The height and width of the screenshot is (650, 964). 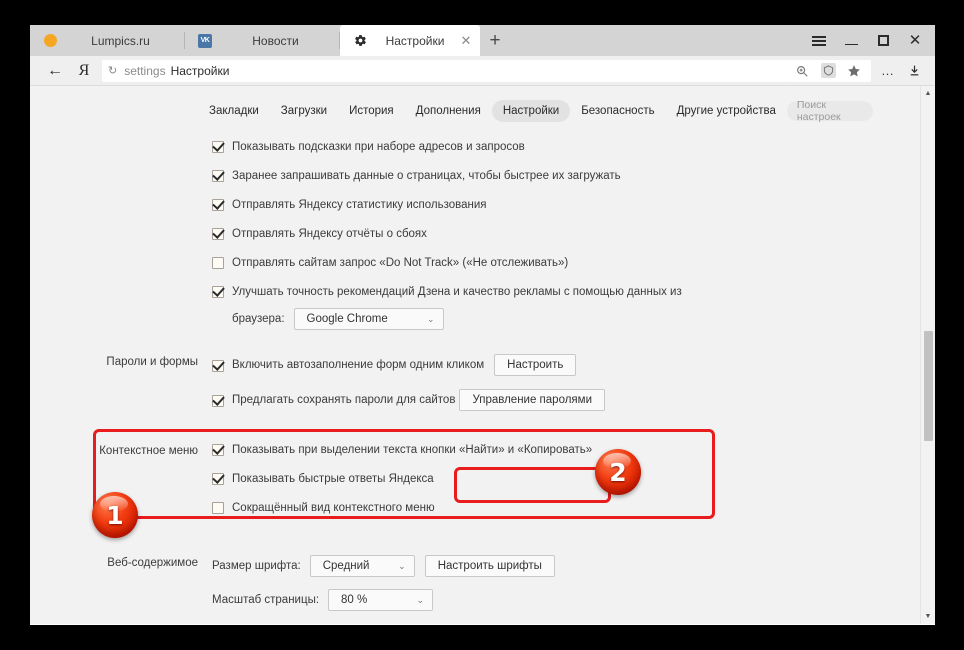 What do you see at coordinates (115, 515) in the screenshot?
I see `annotation-badge-1: 1` at bounding box center [115, 515].